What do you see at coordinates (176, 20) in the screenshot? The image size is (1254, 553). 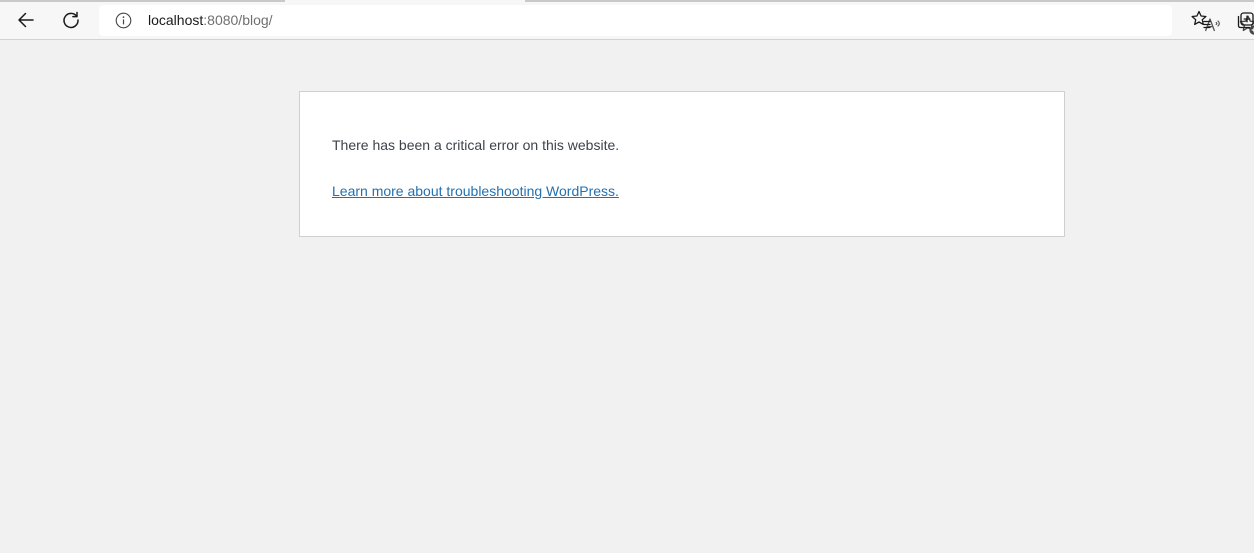 I see `url-host: localhost` at bounding box center [176, 20].